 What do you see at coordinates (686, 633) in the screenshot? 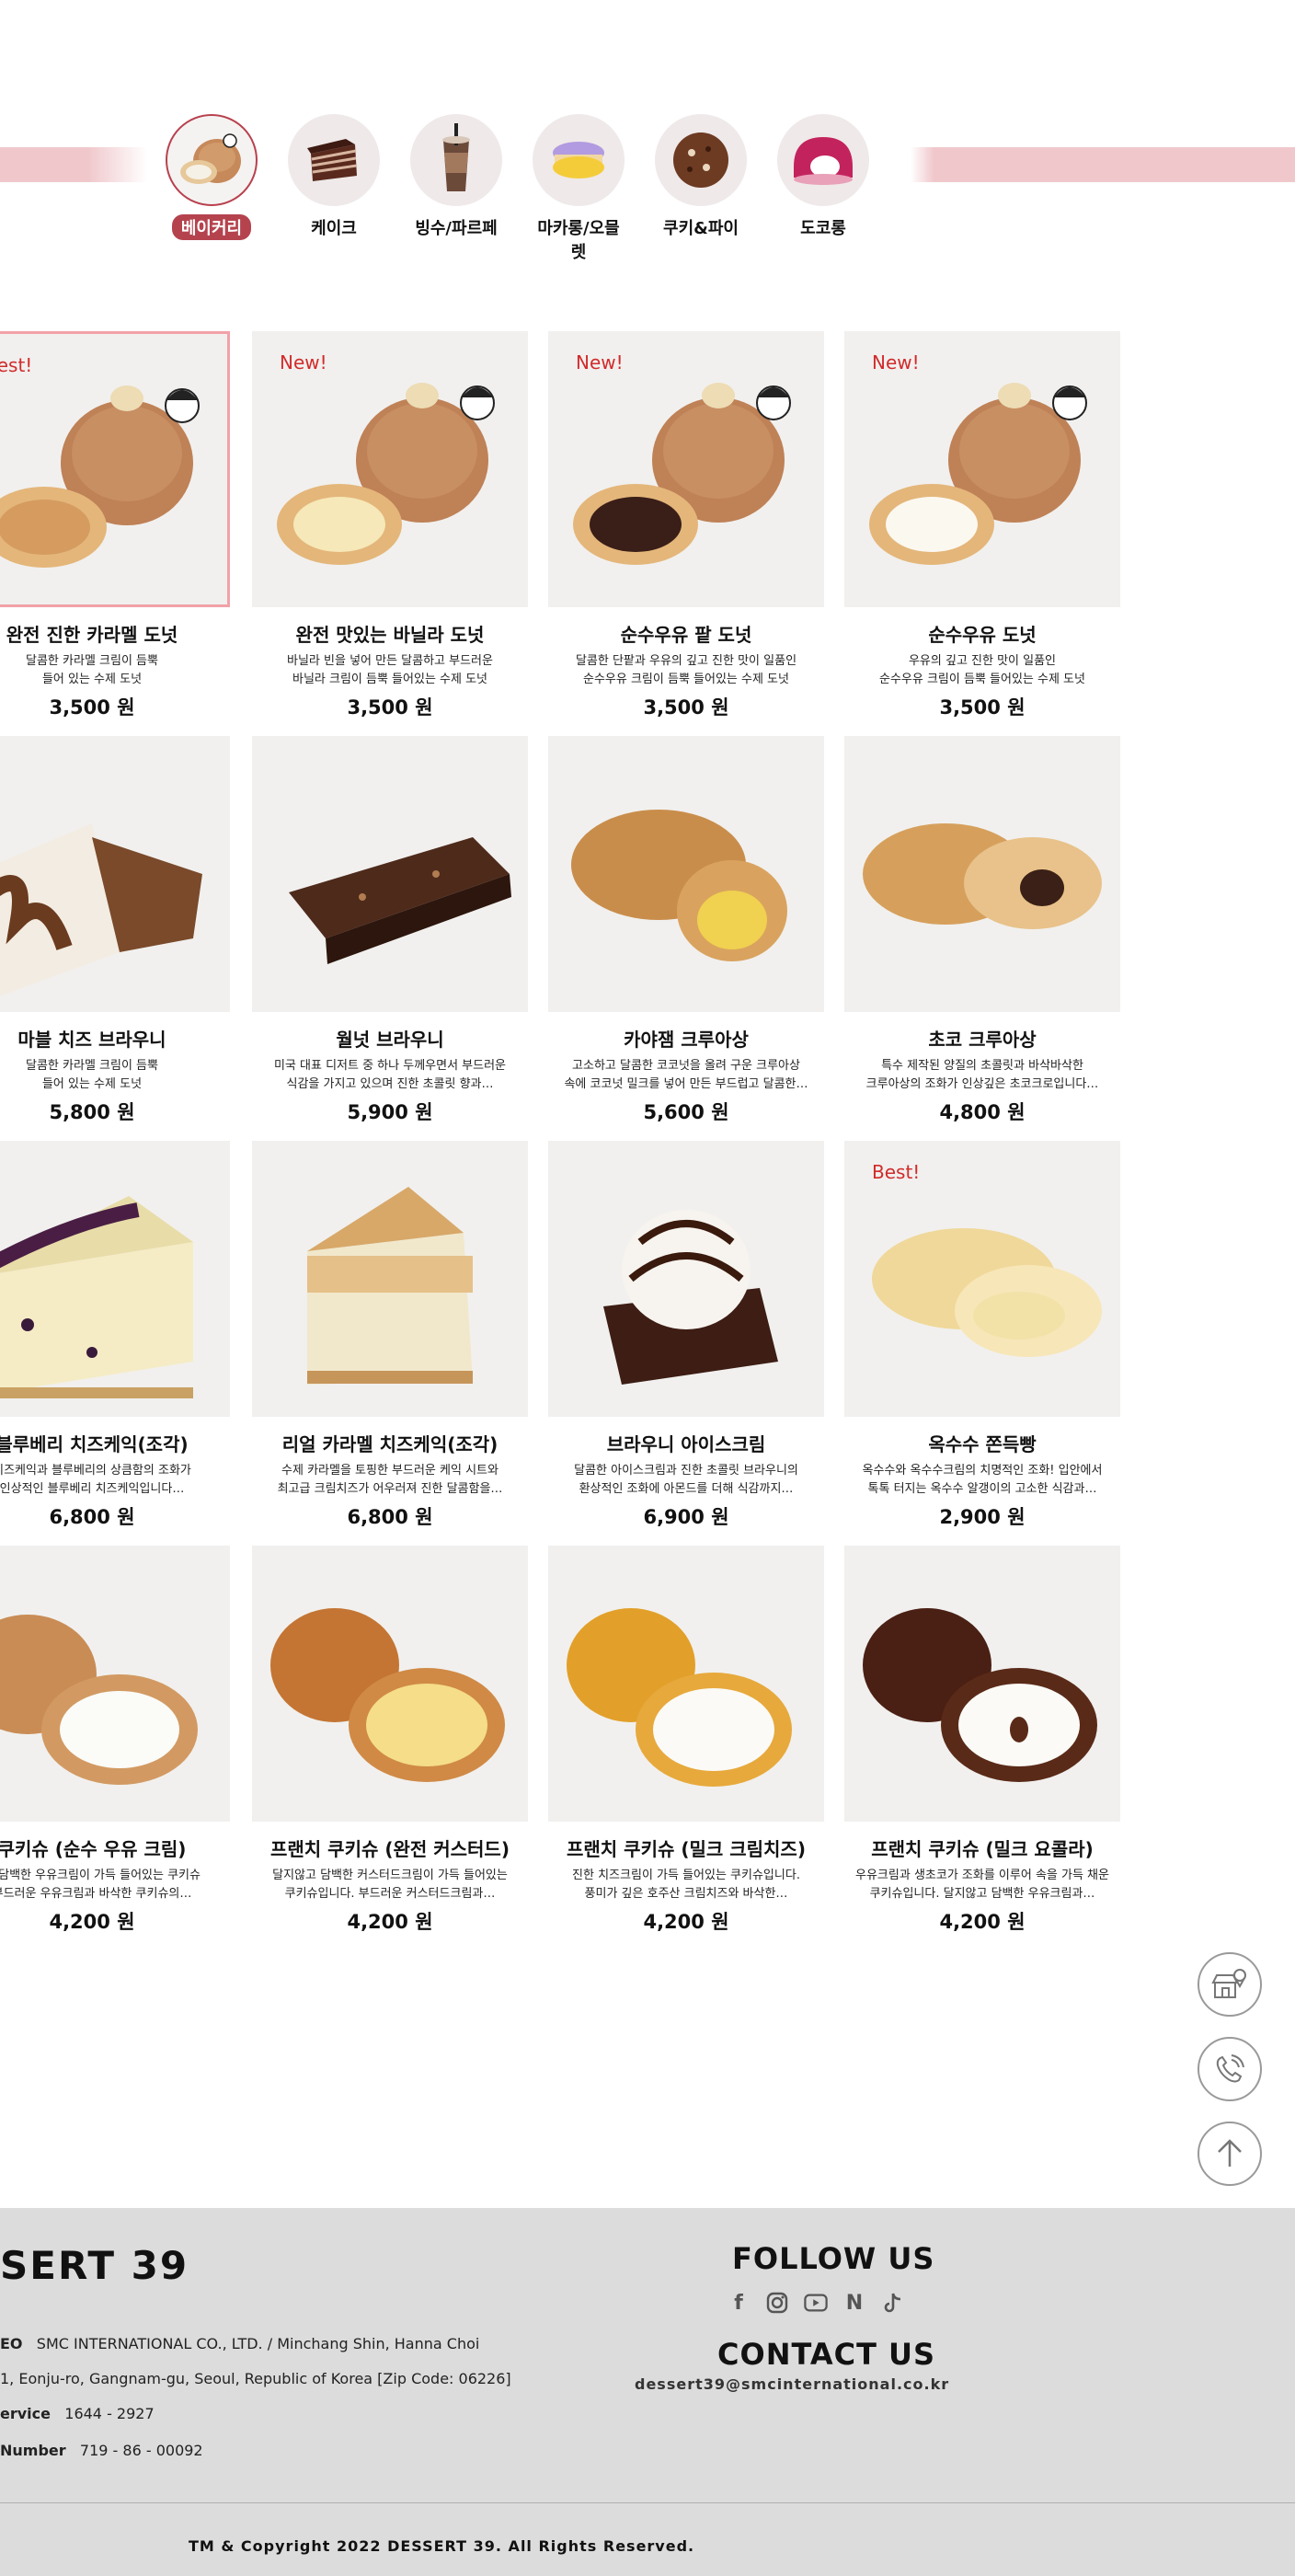
I see `product-name: 순수우유 팥 도넛` at bounding box center [686, 633].